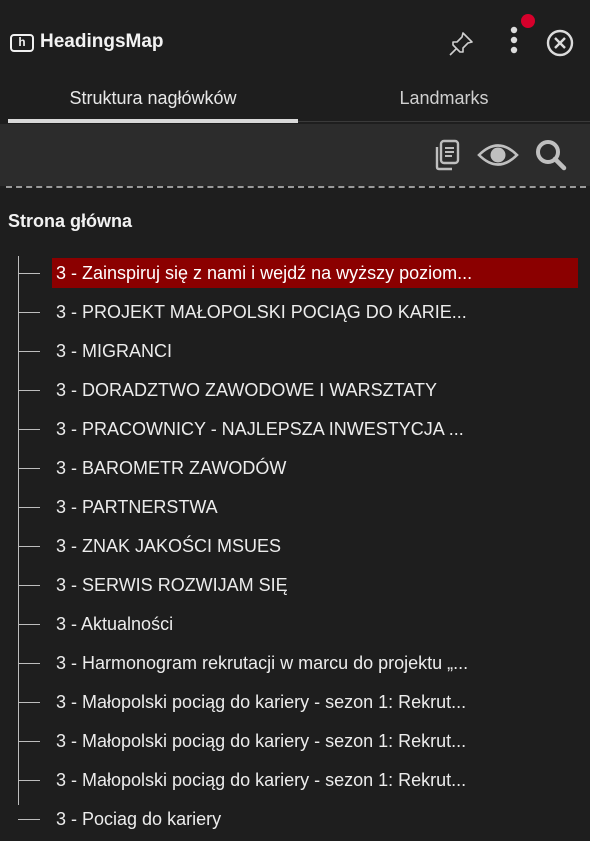 The image size is (590, 841). I want to click on eye-icon, so click(498, 157).